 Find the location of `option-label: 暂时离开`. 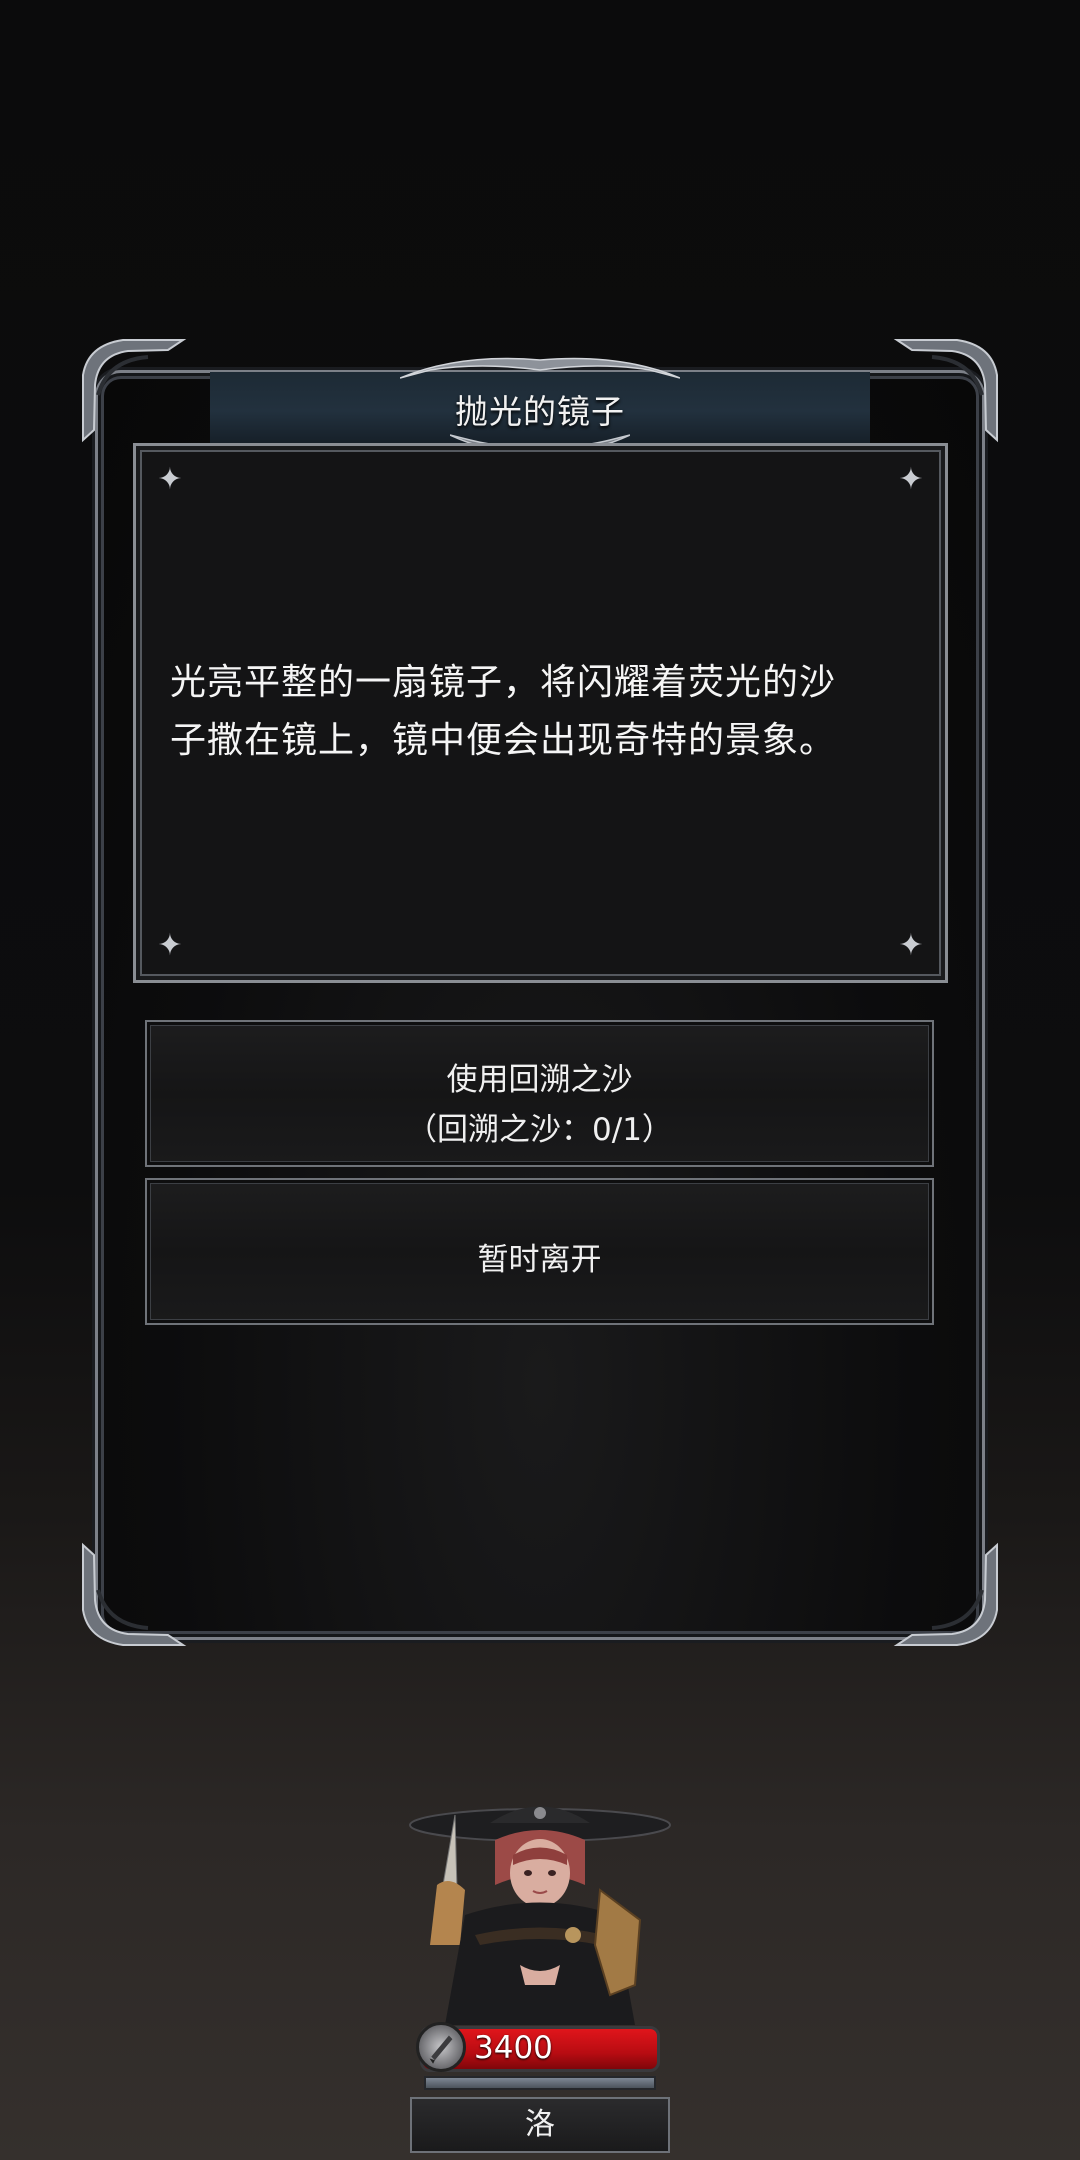

option-label: 暂时离开 is located at coordinates (539, 1260).